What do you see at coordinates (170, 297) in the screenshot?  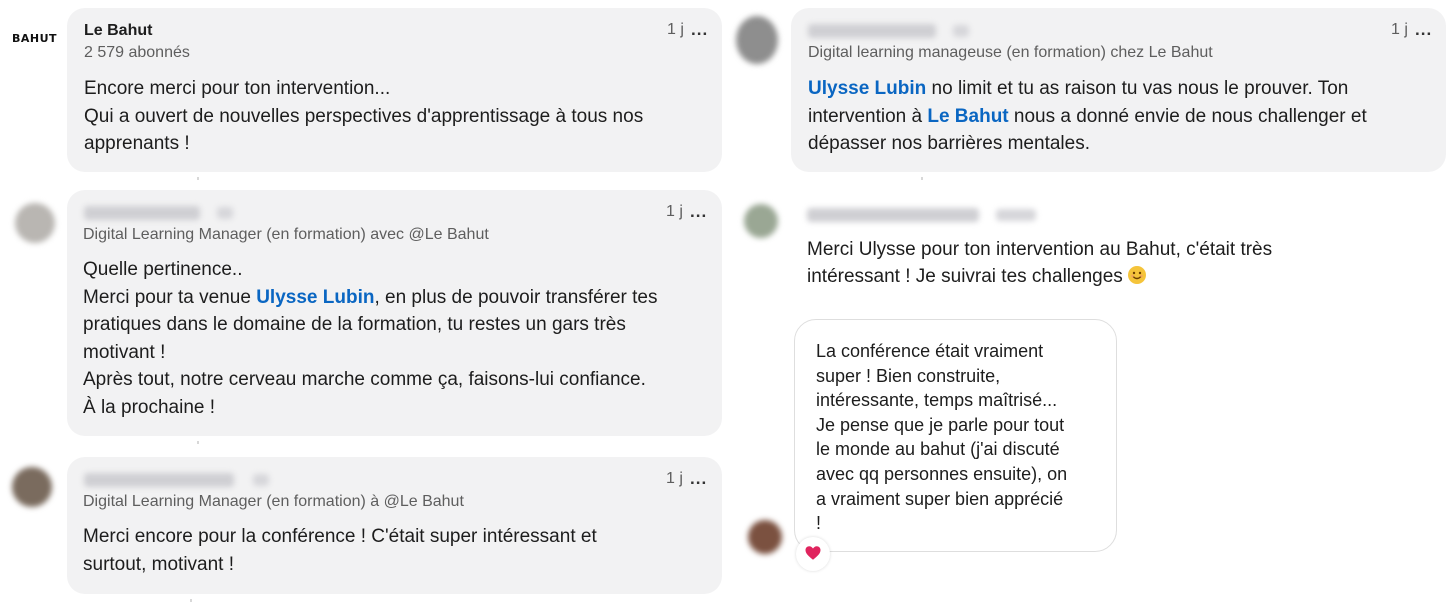 I see `text-segment: Merci pour ta venue` at bounding box center [170, 297].